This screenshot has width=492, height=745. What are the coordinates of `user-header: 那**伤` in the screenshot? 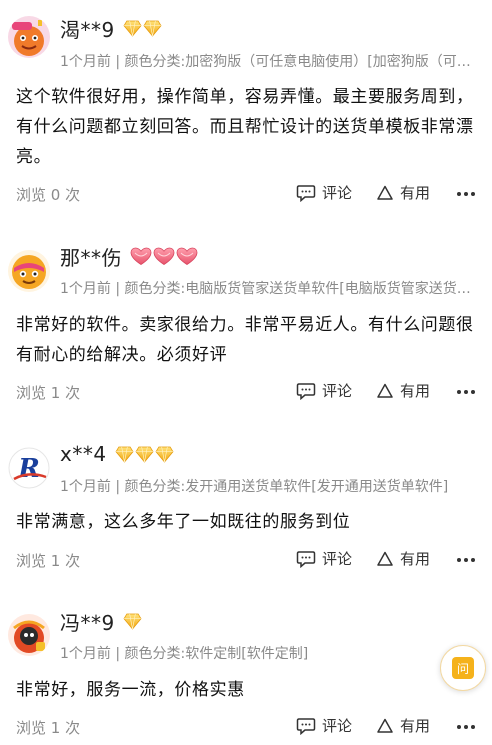 It's located at (129, 256).